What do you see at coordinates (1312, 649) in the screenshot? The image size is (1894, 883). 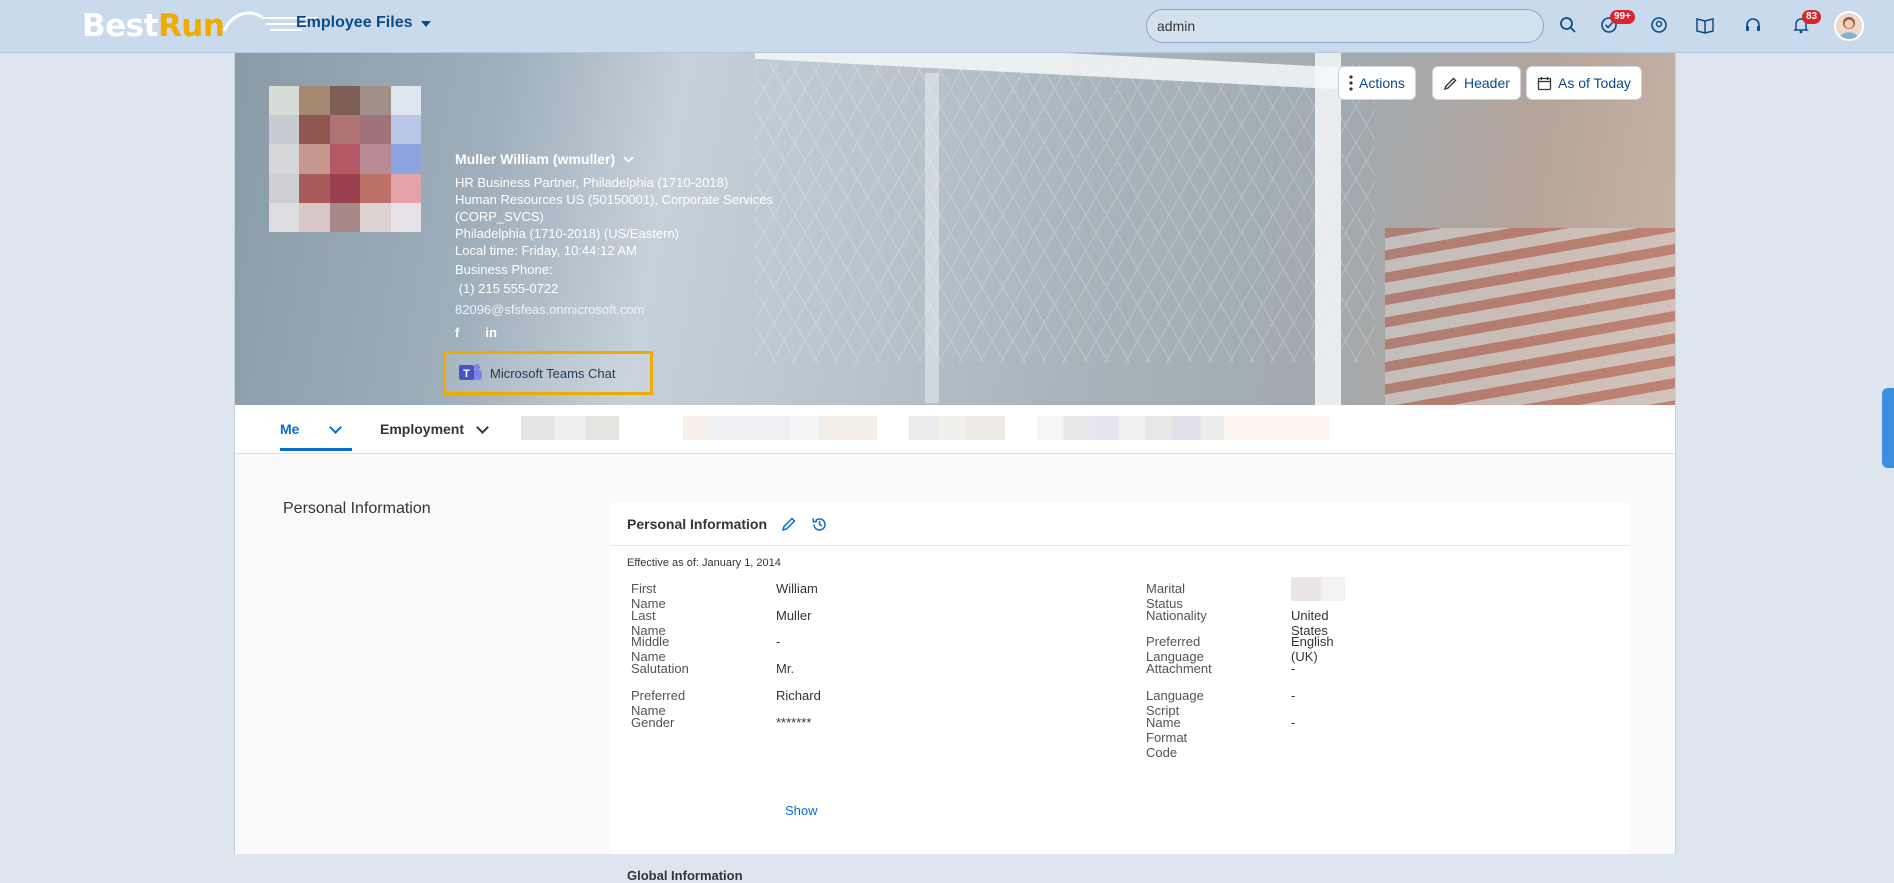 I see `field-value: English (UK)` at bounding box center [1312, 649].